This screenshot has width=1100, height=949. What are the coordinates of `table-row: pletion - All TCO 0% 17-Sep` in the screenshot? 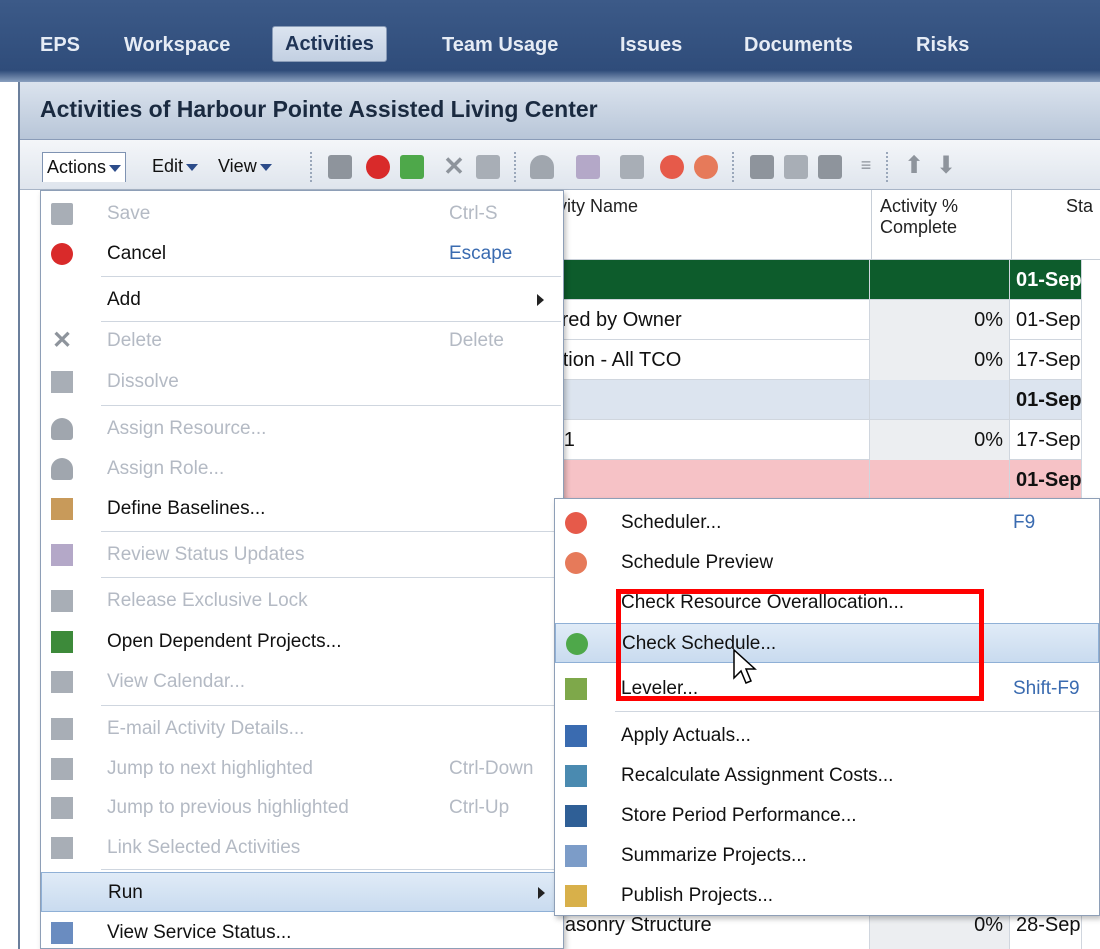 It's located at (806, 360).